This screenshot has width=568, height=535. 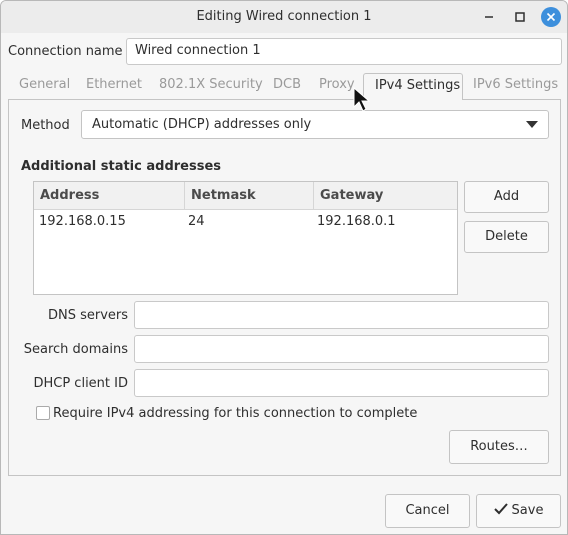 What do you see at coordinates (385, 196) in the screenshot?
I see `column-gateway: Gateway` at bounding box center [385, 196].